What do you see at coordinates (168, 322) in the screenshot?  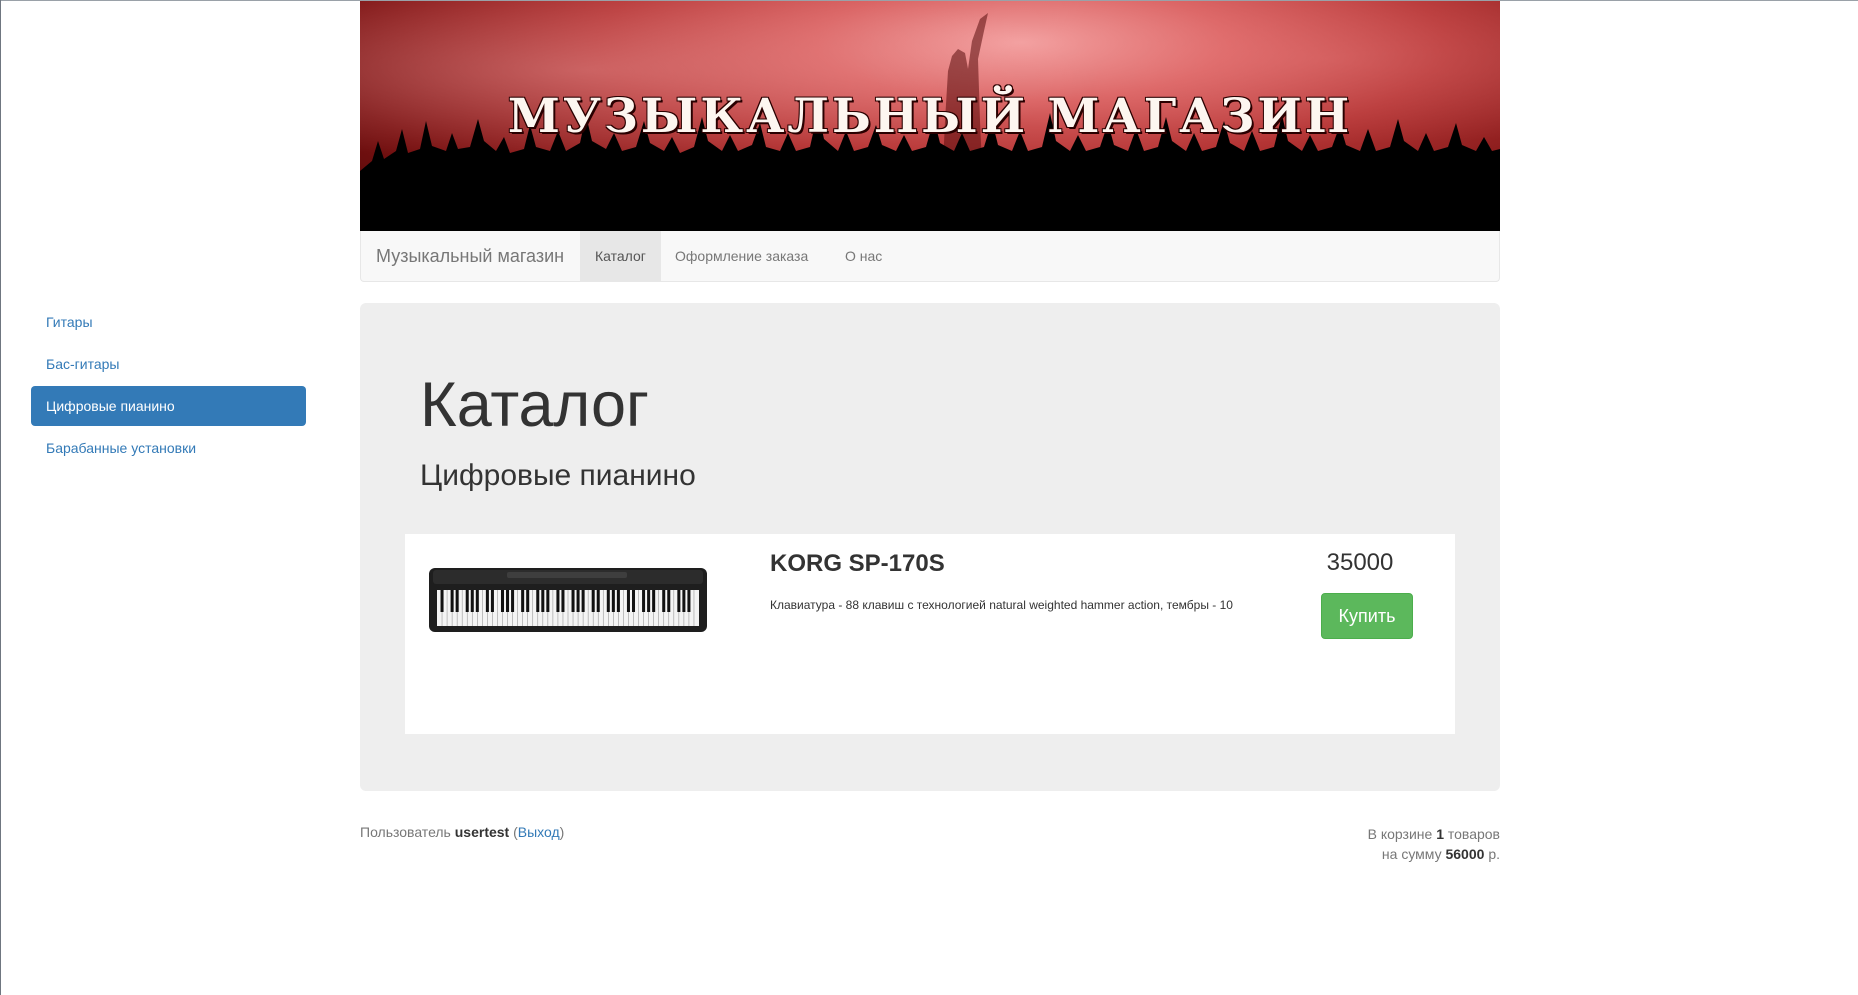 I see `sidebar-item-guitars: Гитары` at bounding box center [168, 322].